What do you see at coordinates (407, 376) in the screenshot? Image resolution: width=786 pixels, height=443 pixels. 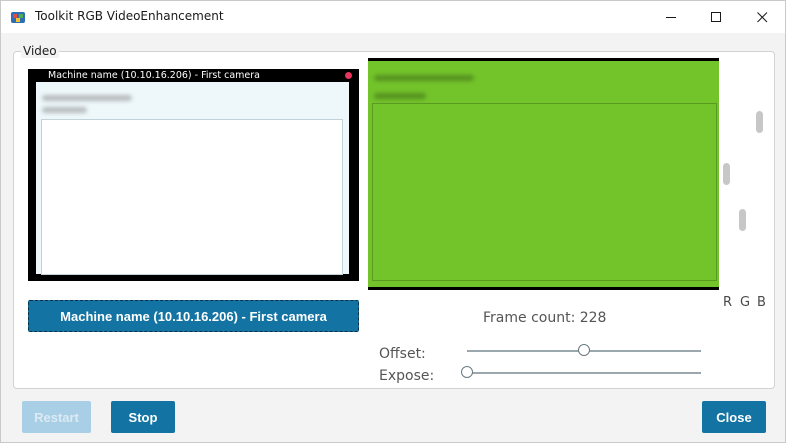 I see `expose-label: Expose:` at bounding box center [407, 376].